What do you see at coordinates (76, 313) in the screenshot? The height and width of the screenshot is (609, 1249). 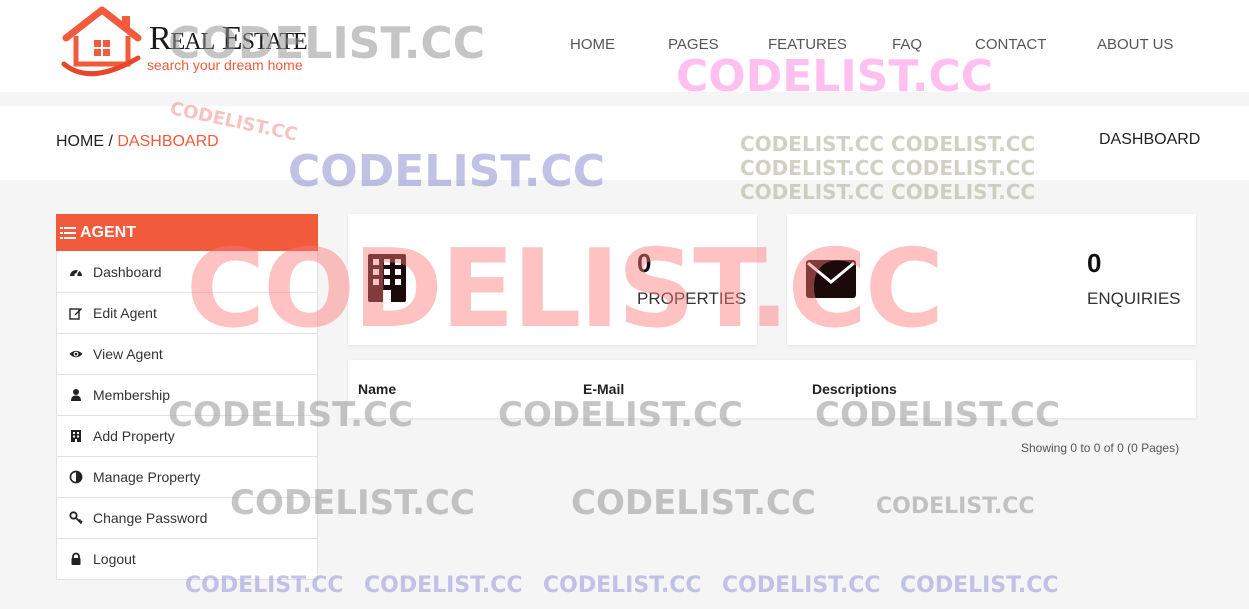 I see `edit-icon` at bounding box center [76, 313].